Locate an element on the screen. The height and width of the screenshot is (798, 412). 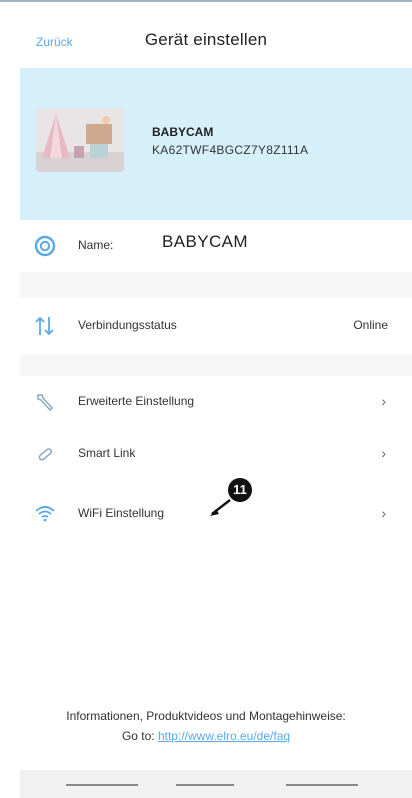
row-smart-link: Smart Link › is located at coordinates (216, 454).